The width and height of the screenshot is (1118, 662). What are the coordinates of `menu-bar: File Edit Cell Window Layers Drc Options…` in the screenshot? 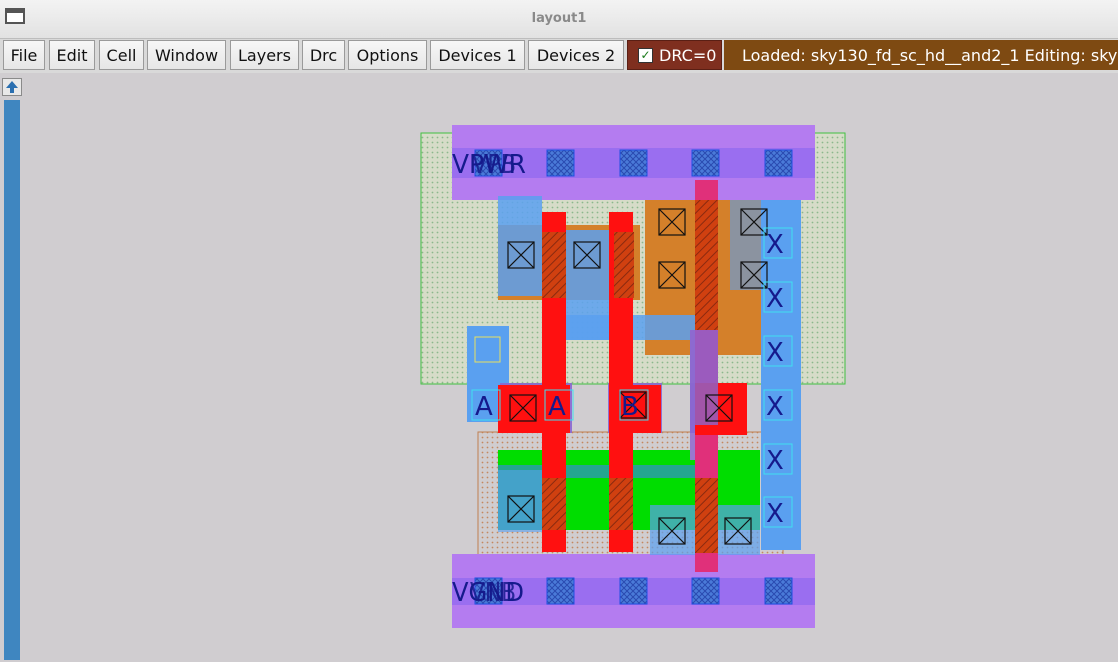 It's located at (559, 56).